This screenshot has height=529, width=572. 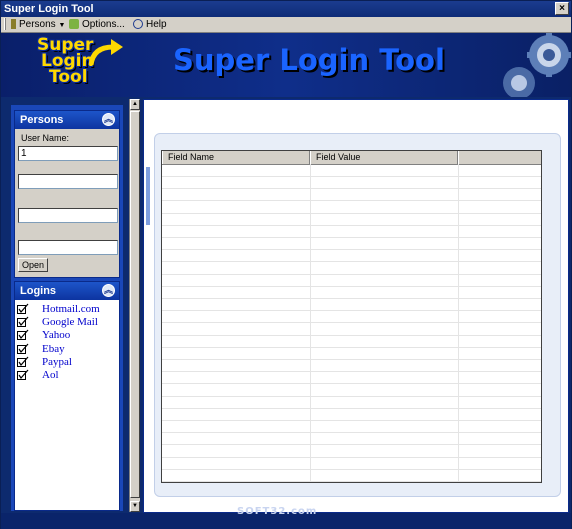 I want to click on window-title: Super Login Tool, so click(x=49, y=9).